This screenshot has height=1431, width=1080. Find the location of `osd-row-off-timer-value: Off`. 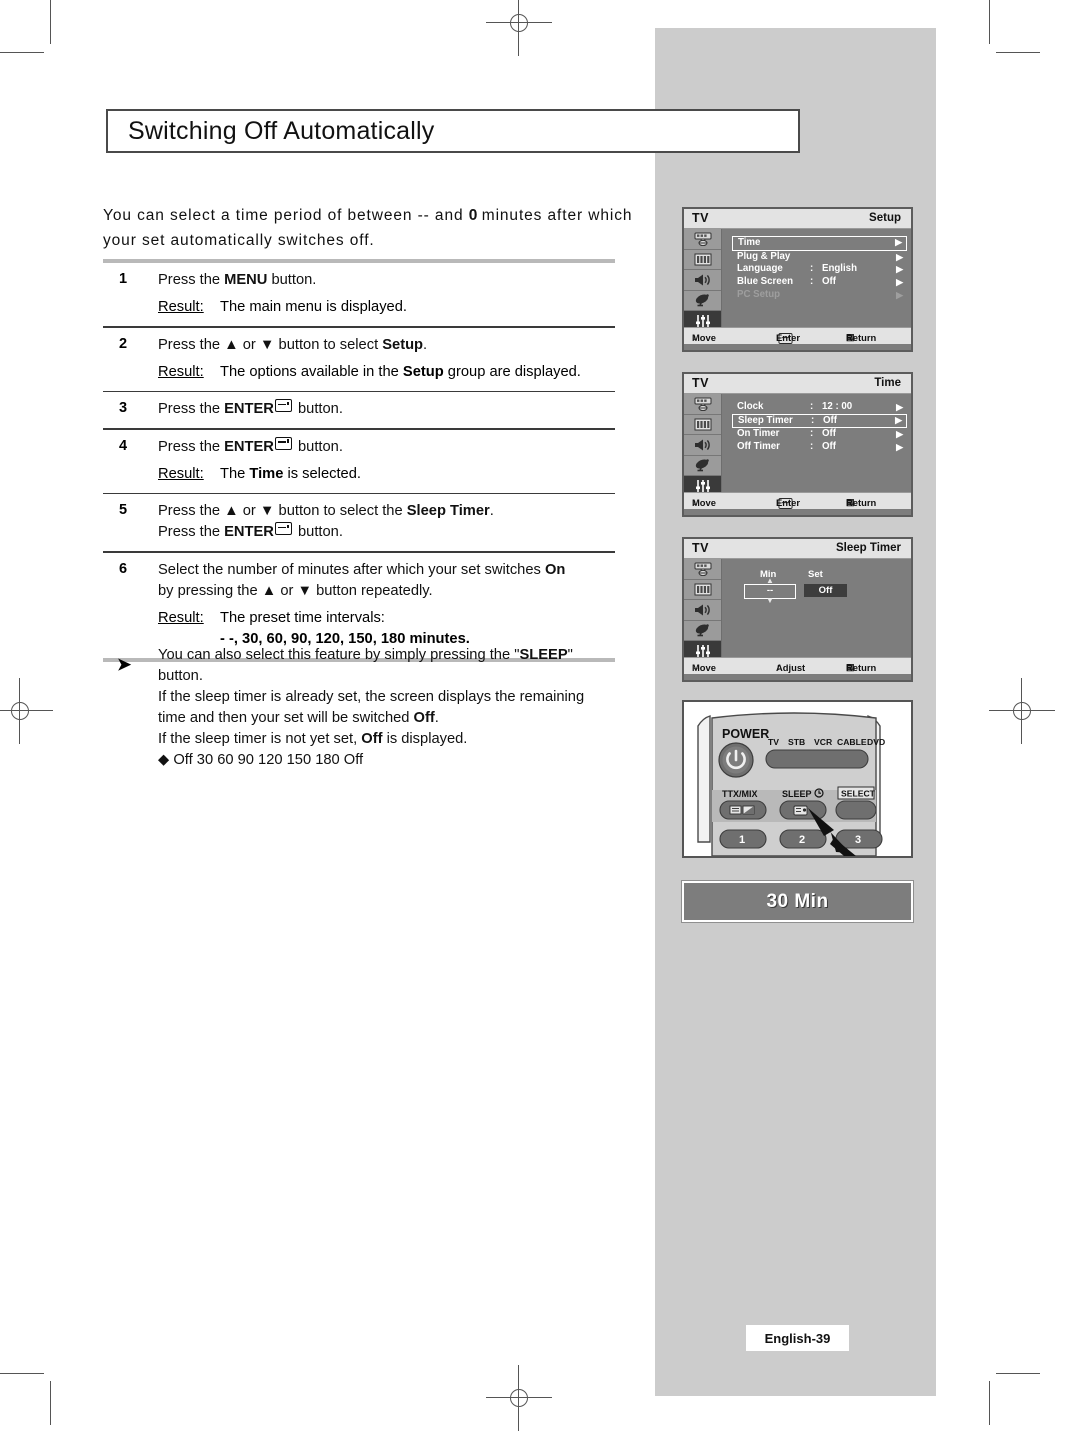

osd-row-off-timer-value: Off is located at coordinates (829, 447).